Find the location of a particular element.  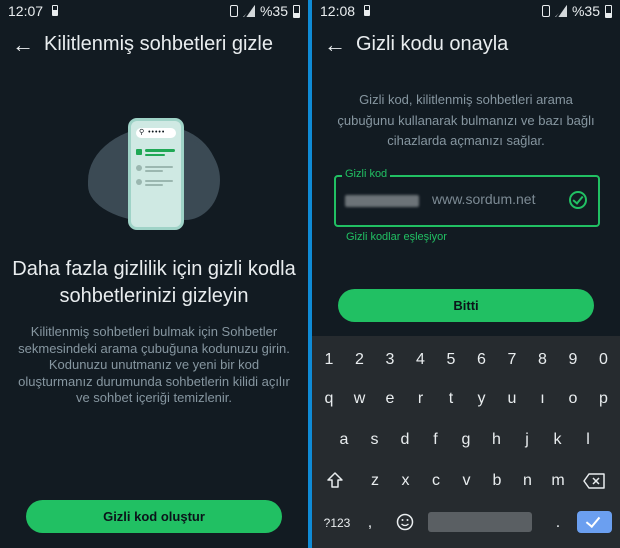

key: q is located at coordinates (329, 399).